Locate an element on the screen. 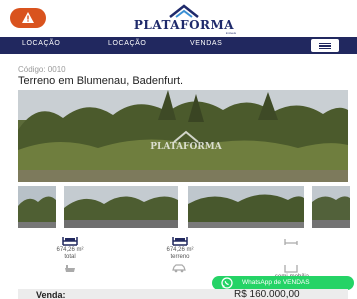  menu-toggle-button is located at coordinates (325, 45).